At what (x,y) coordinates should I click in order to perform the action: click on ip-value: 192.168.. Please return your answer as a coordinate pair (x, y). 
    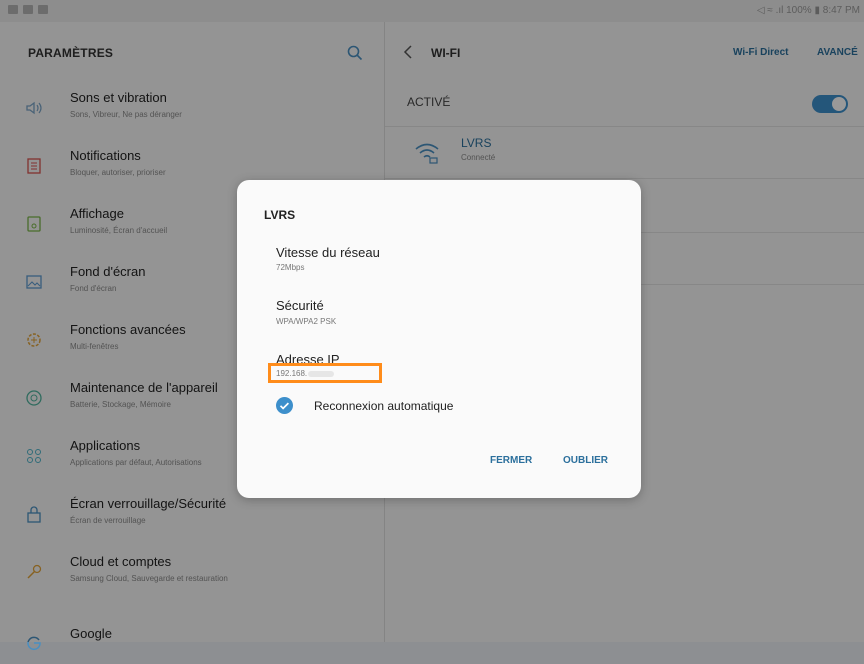
    Looking at the image, I should click on (292, 373).